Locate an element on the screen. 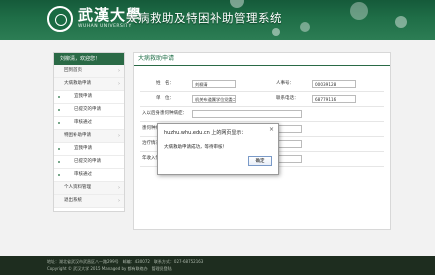  university-seal-icon is located at coordinates (60, 19).